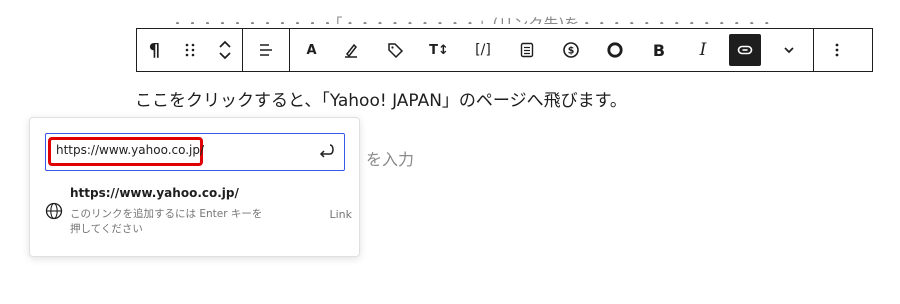 The image size is (900, 304). I want to click on link-button, so click(745, 50).